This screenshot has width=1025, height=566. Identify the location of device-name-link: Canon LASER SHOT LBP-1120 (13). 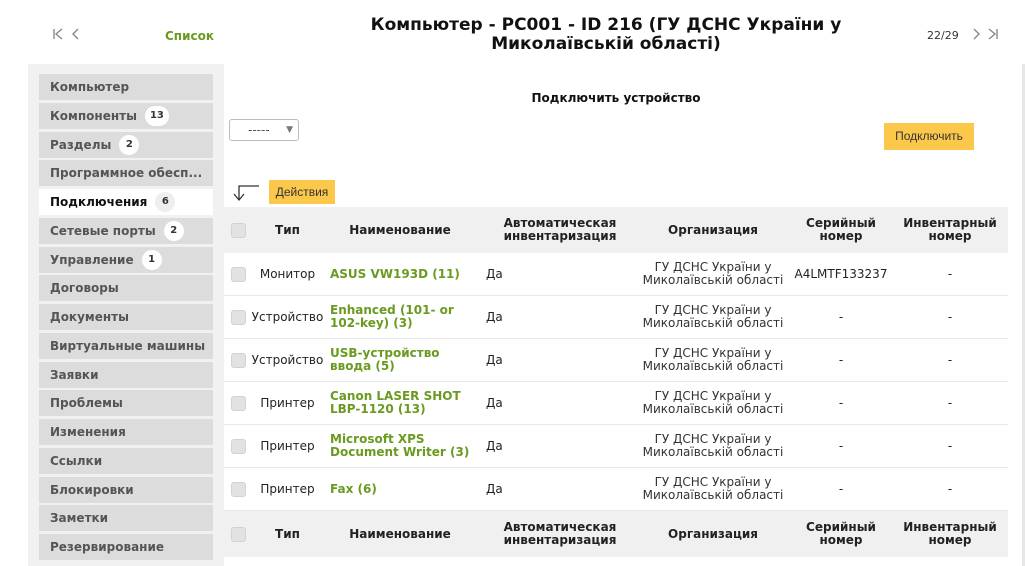
(400, 403).